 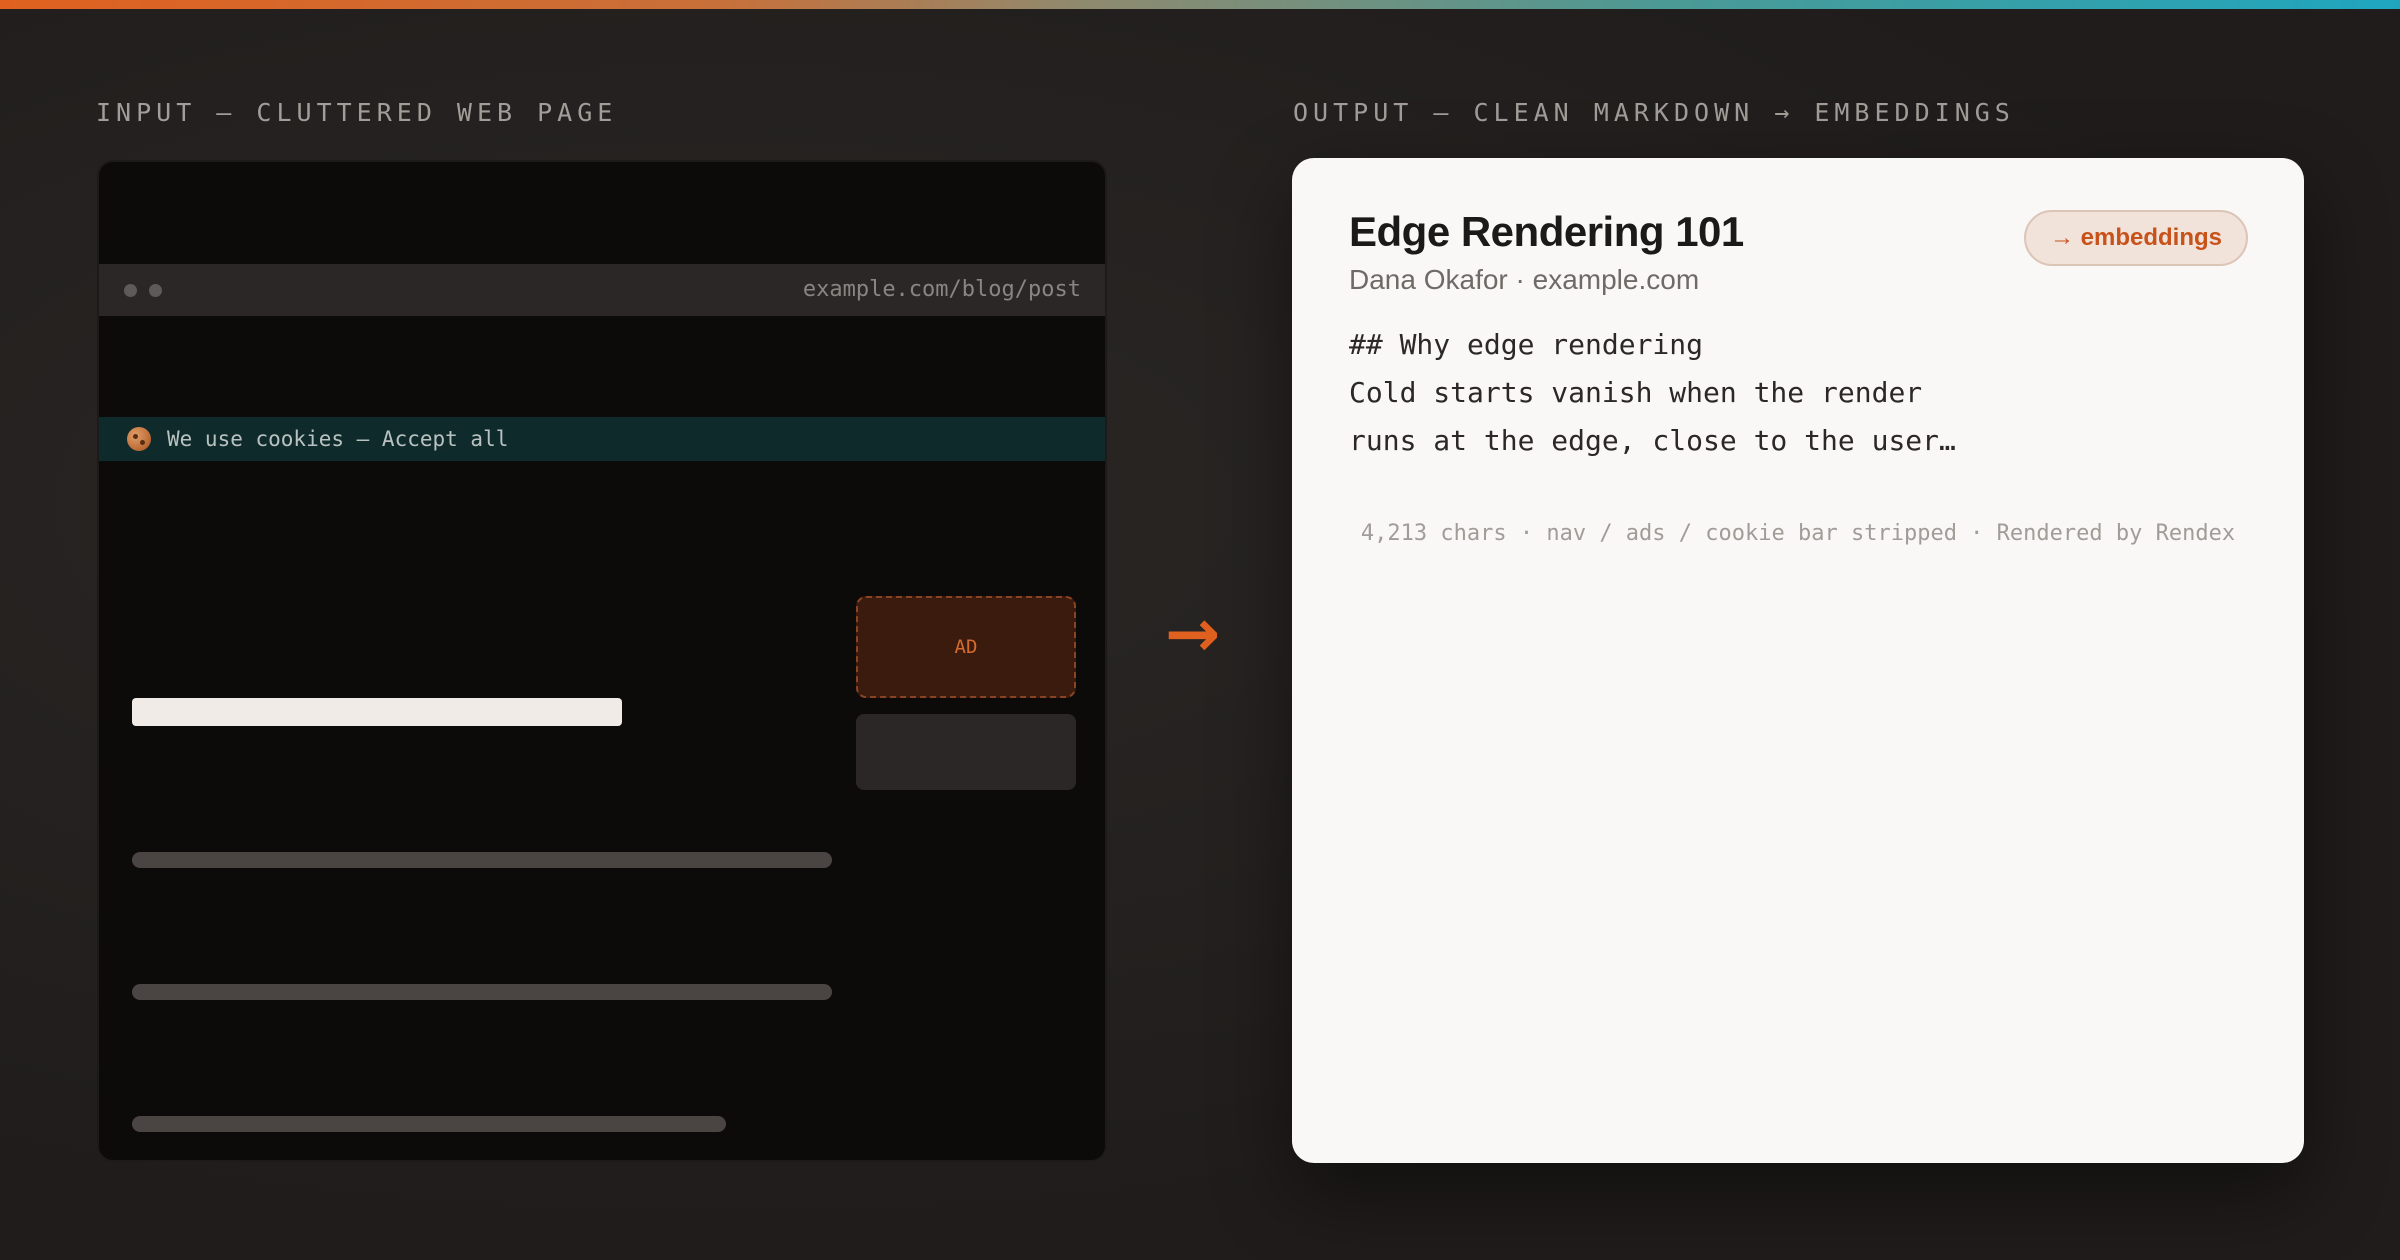 What do you see at coordinates (1524, 279) in the screenshot?
I see `document-meta: Dana Okafor · example.com` at bounding box center [1524, 279].